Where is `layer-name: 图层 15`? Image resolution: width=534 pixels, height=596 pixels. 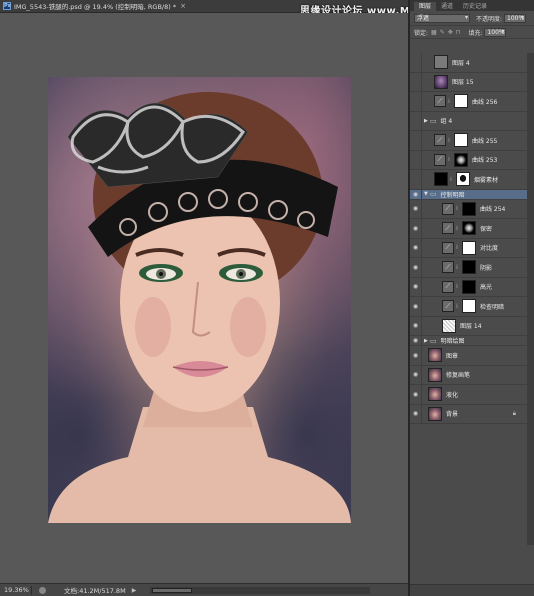 layer-name: 图层 15 is located at coordinates (463, 81).